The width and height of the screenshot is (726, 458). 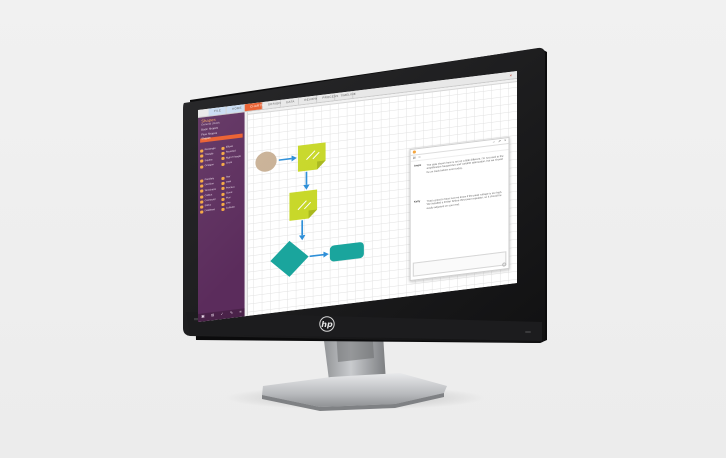 I want to click on palette-shape-label: Callout, so click(x=208, y=195).